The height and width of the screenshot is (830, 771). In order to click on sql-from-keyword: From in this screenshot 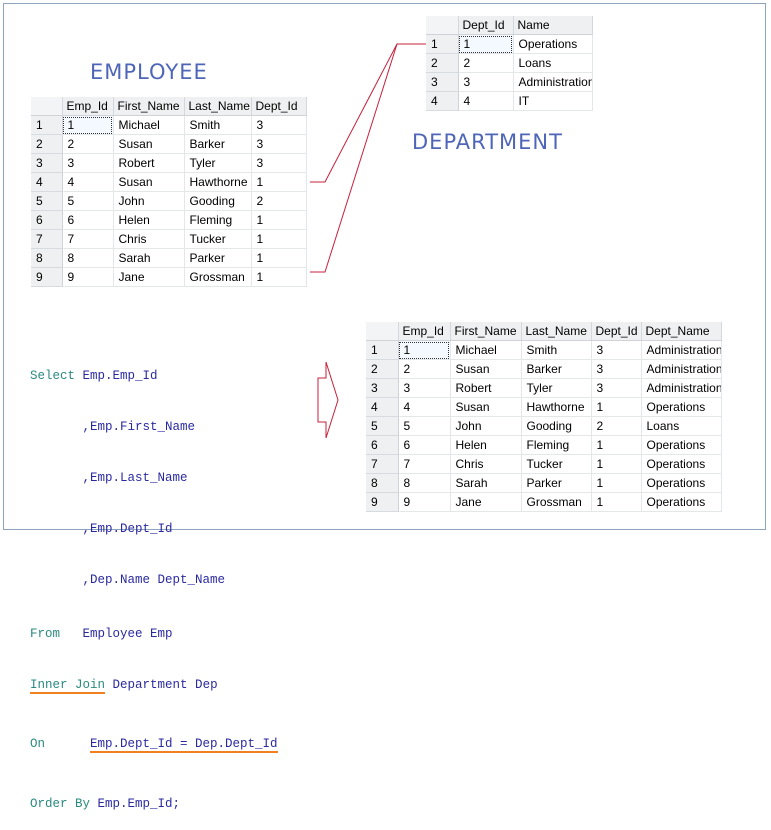, I will do `click(45, 634)`.